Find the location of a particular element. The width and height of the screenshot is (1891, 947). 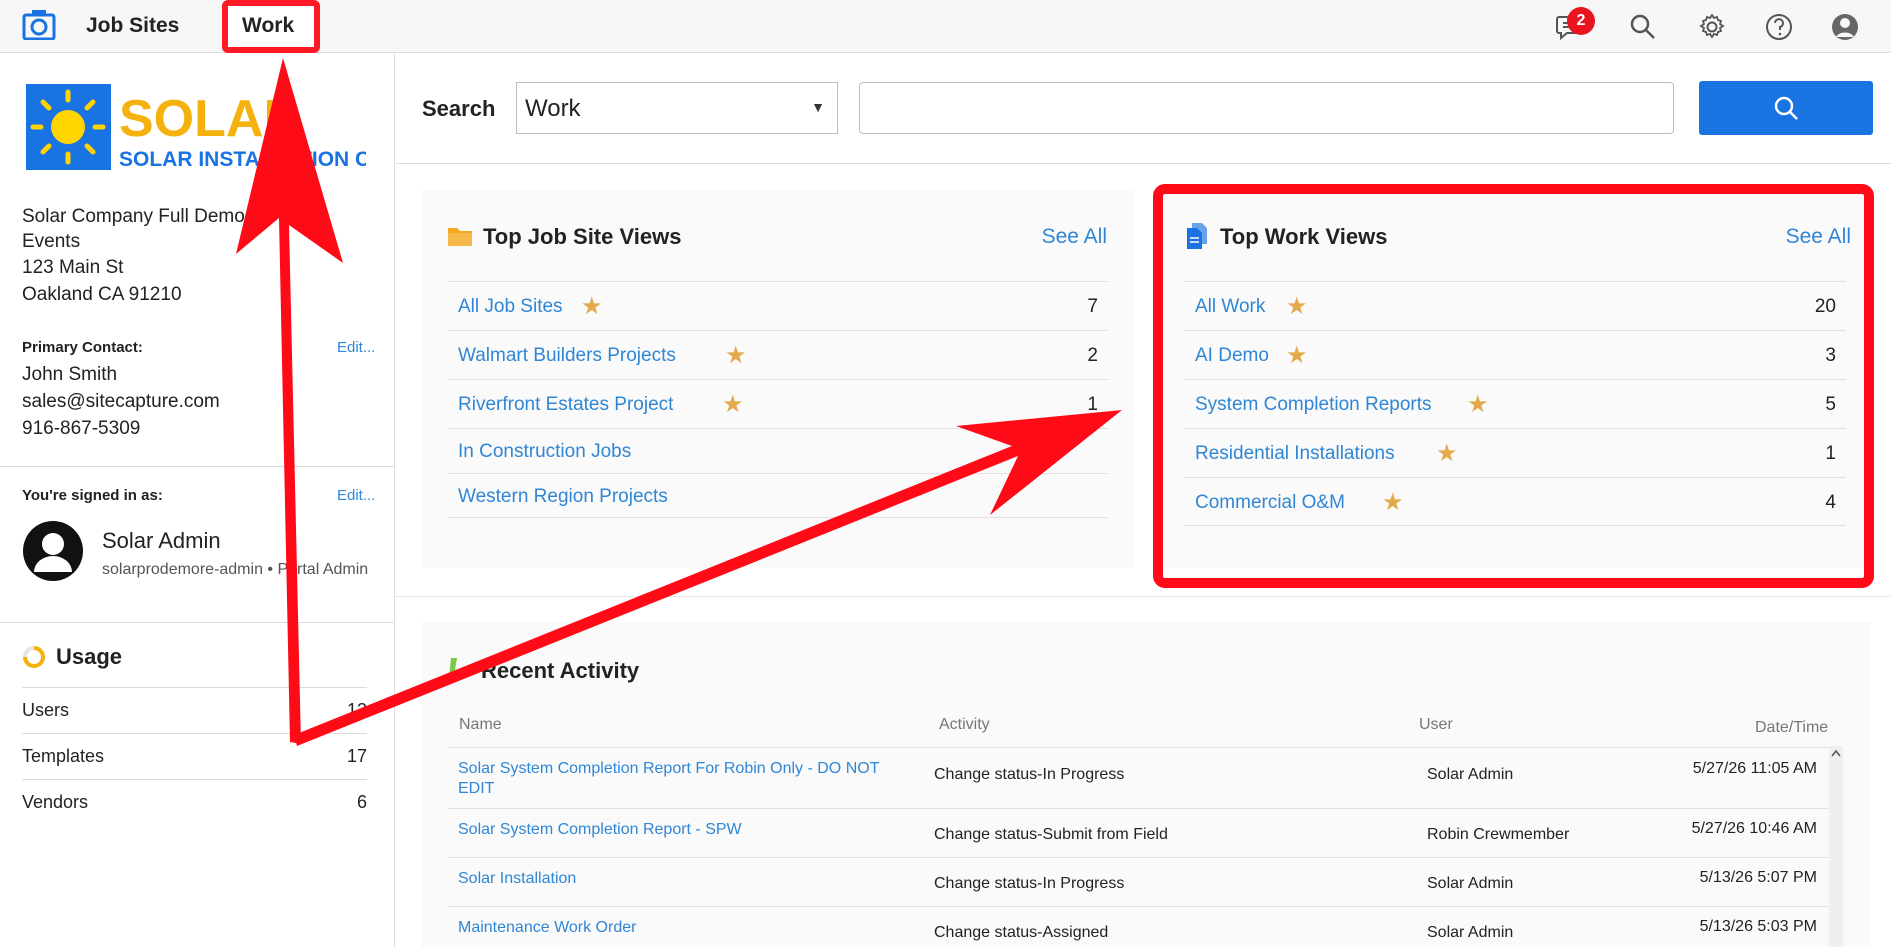

sitecapture-logo-icon is located at coordinates (39, 25).